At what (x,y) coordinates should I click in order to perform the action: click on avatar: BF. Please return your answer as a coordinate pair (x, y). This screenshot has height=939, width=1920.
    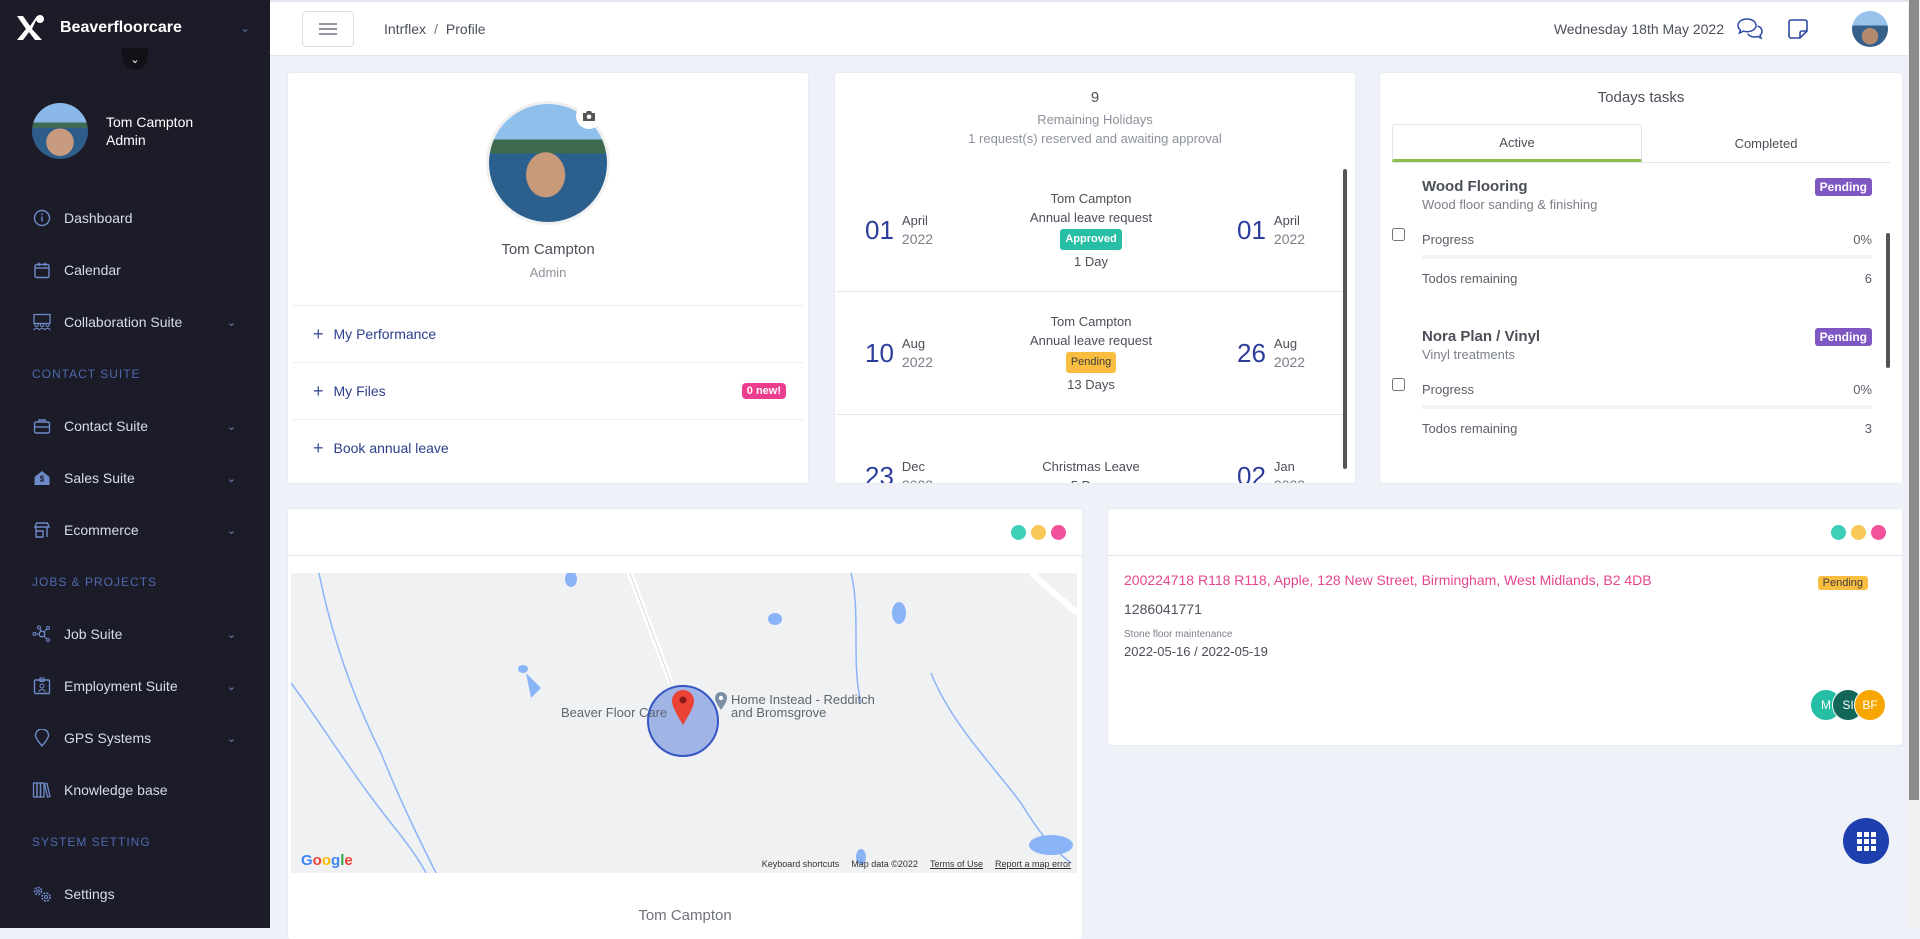
    Looking at the image, I should click on (1870, 705).